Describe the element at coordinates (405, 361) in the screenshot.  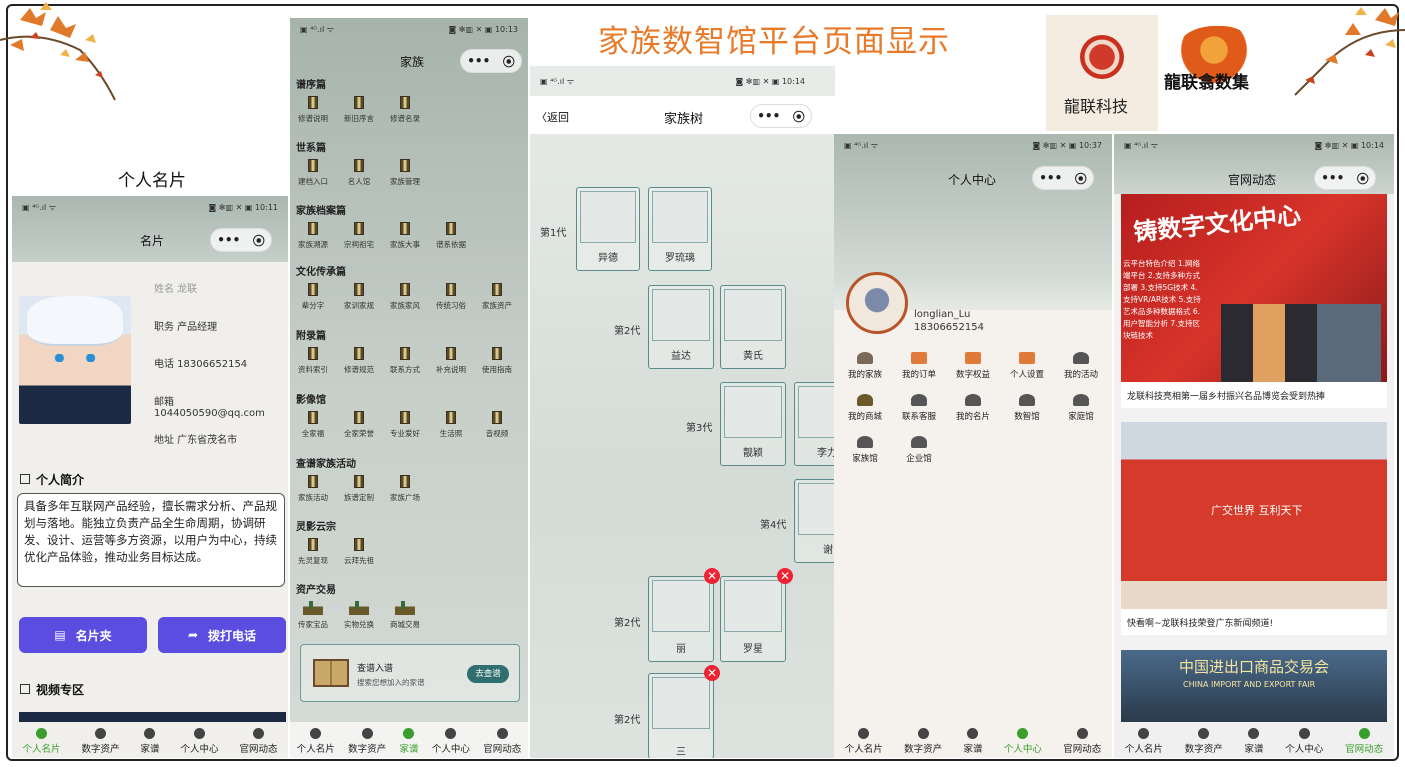
I see `feature-item: 联系方式` at that location.